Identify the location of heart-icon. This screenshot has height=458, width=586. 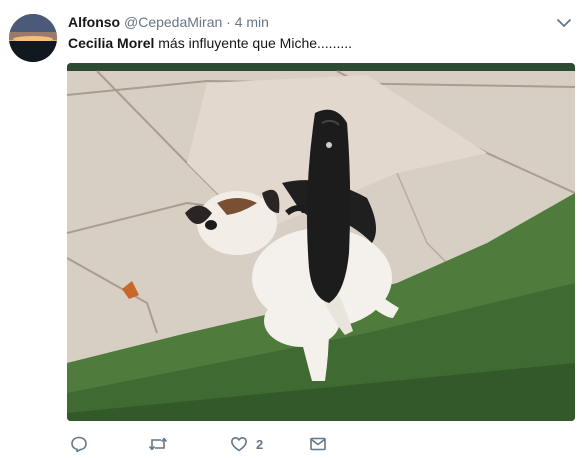
(239, 444).